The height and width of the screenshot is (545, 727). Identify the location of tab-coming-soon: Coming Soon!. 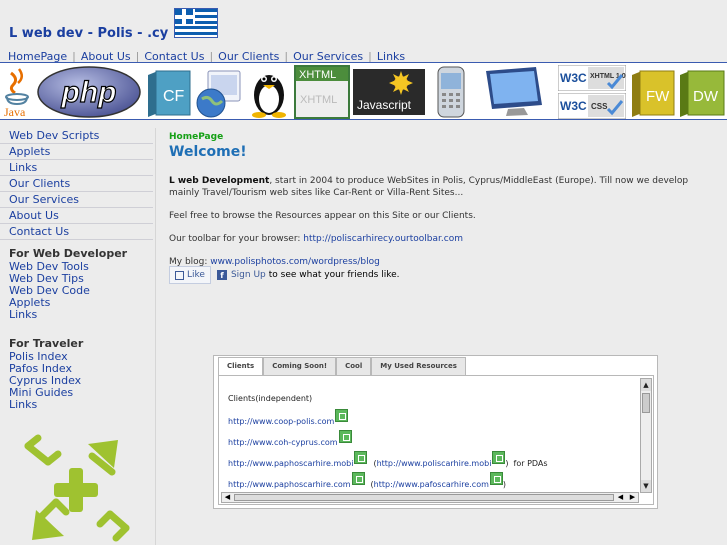
(300, 366).